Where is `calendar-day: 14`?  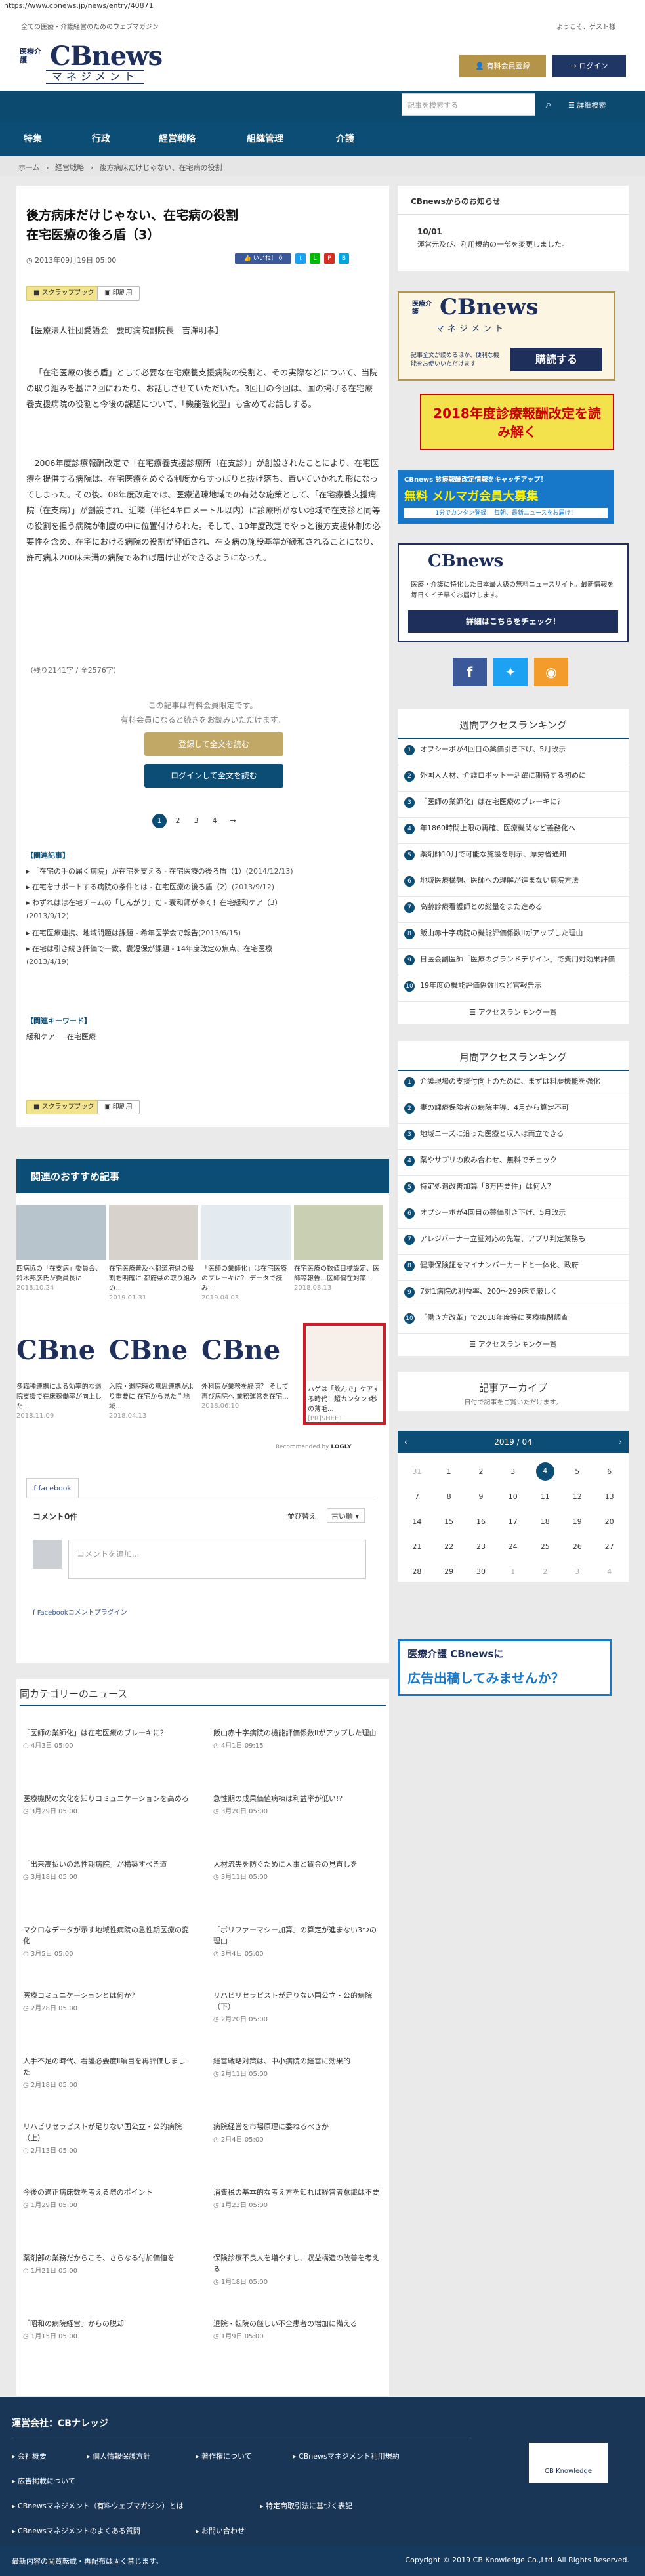 calendar-day: 14 is located at coordinates (417, 1521).